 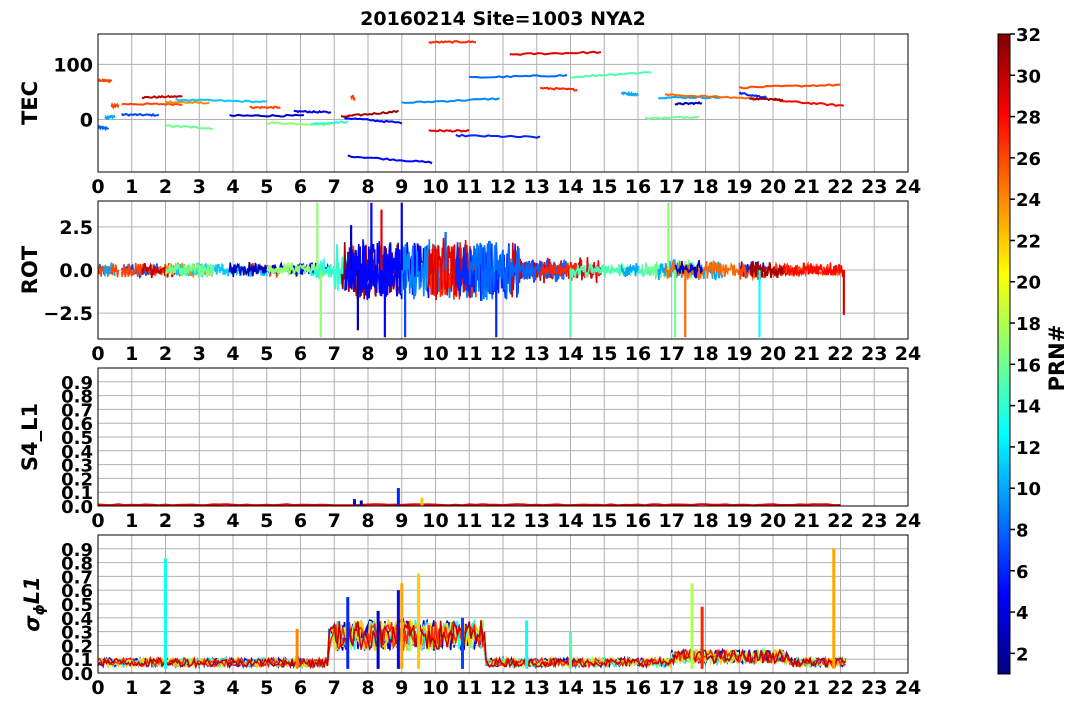 I want to click on y-tick-label: 0.0, so click(x=76, y=271).